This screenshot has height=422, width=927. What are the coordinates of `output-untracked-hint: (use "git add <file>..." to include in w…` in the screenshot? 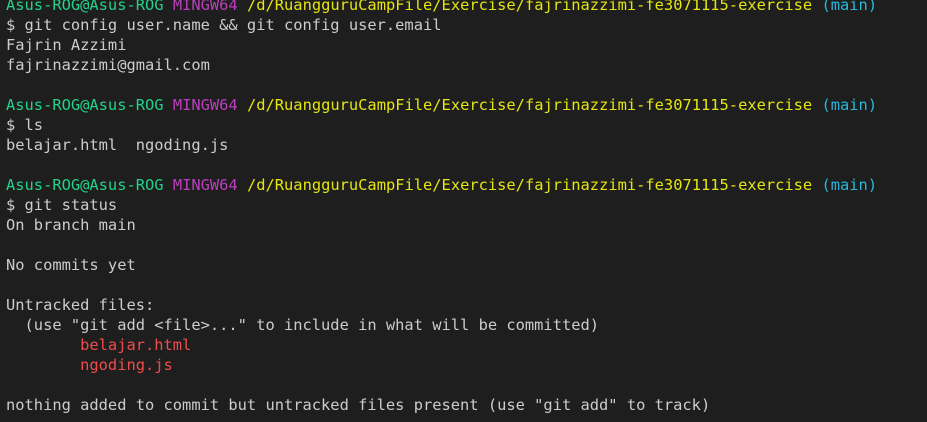 It's located at (303, 325).